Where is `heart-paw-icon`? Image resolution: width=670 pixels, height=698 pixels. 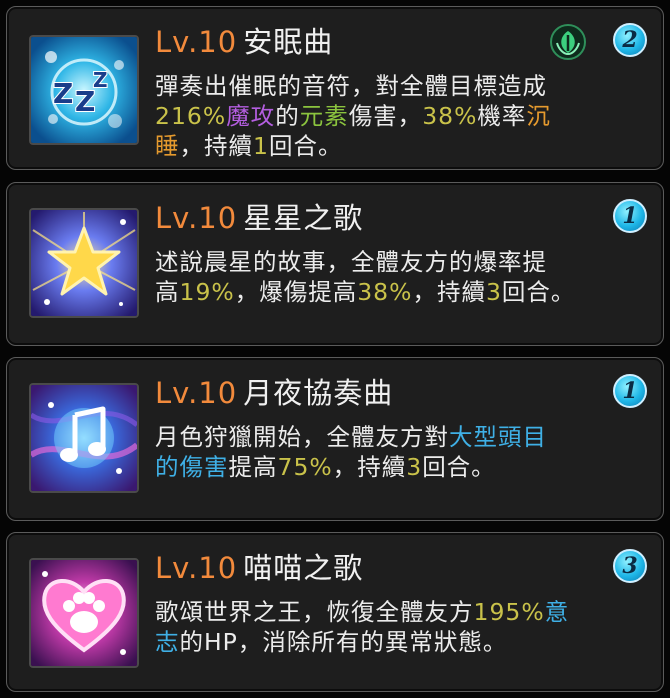 heart-paw-icon is located at coordinates (84, 613).